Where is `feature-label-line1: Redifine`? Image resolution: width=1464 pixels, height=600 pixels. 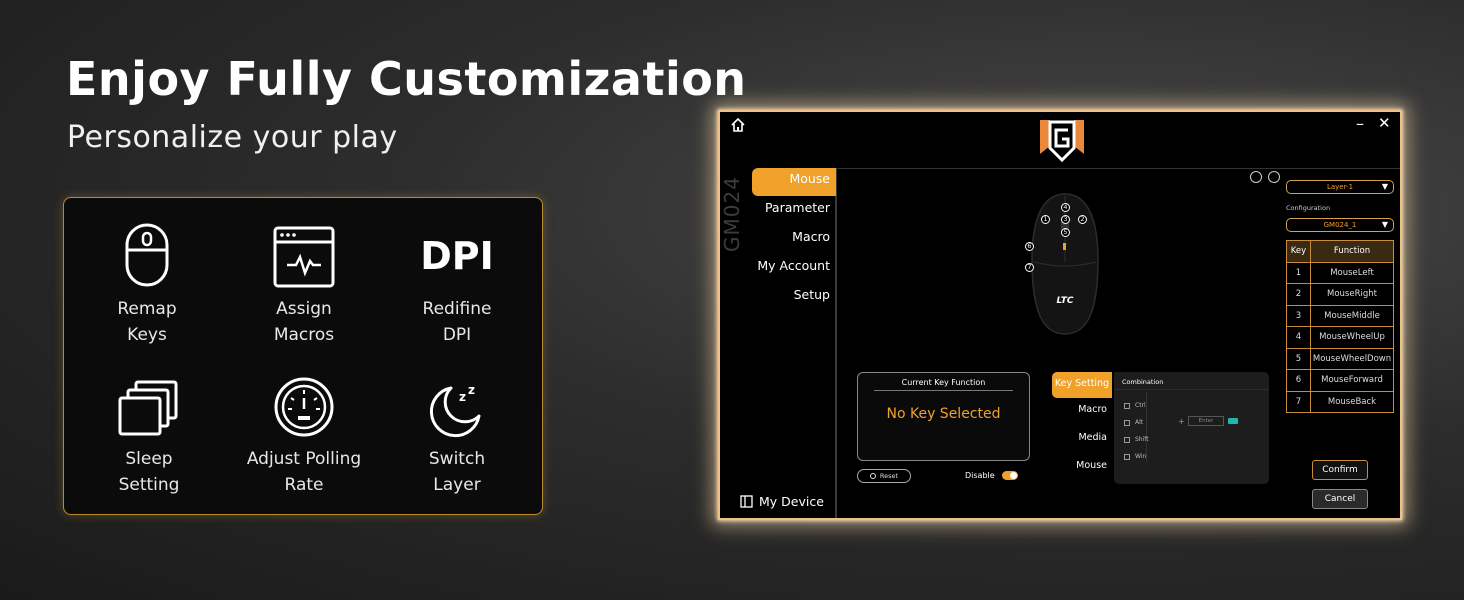
feature-label-line1: Redifine is located at coordinates (457, 309).